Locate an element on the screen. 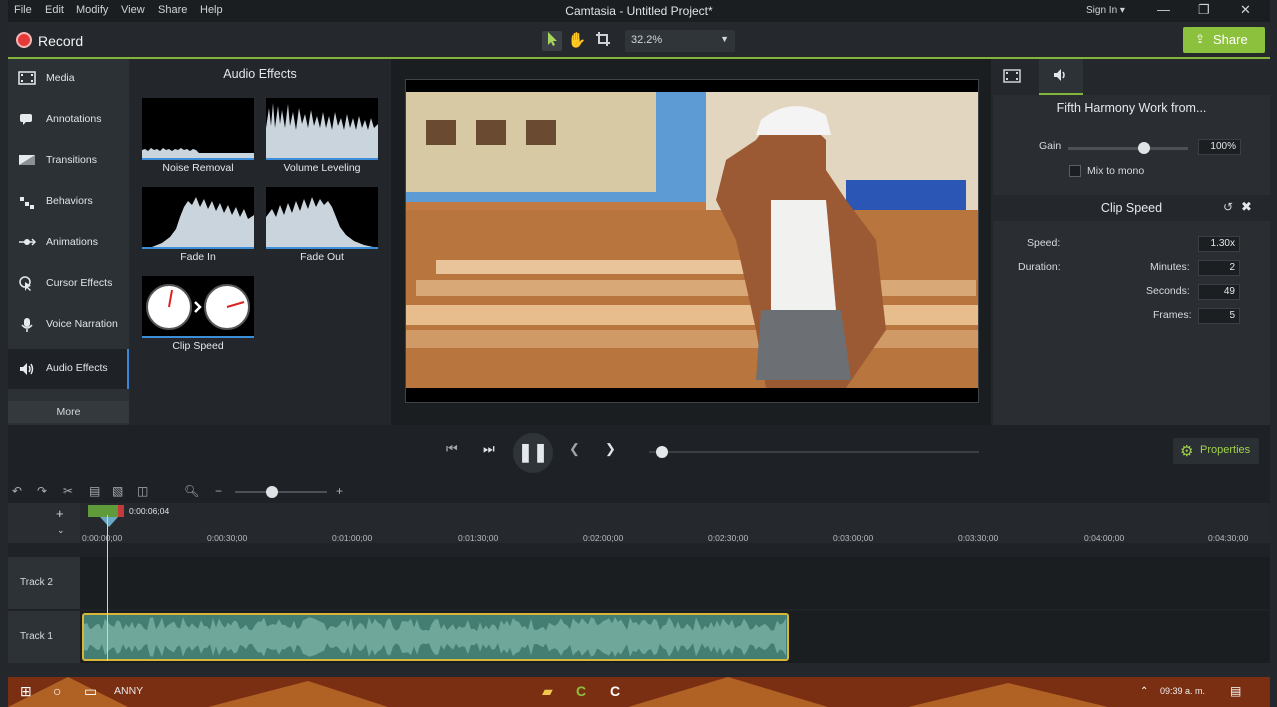 The height and width of the screenshot is (707, 1277). crop-tool-icon is located at coordinates (603, 41).